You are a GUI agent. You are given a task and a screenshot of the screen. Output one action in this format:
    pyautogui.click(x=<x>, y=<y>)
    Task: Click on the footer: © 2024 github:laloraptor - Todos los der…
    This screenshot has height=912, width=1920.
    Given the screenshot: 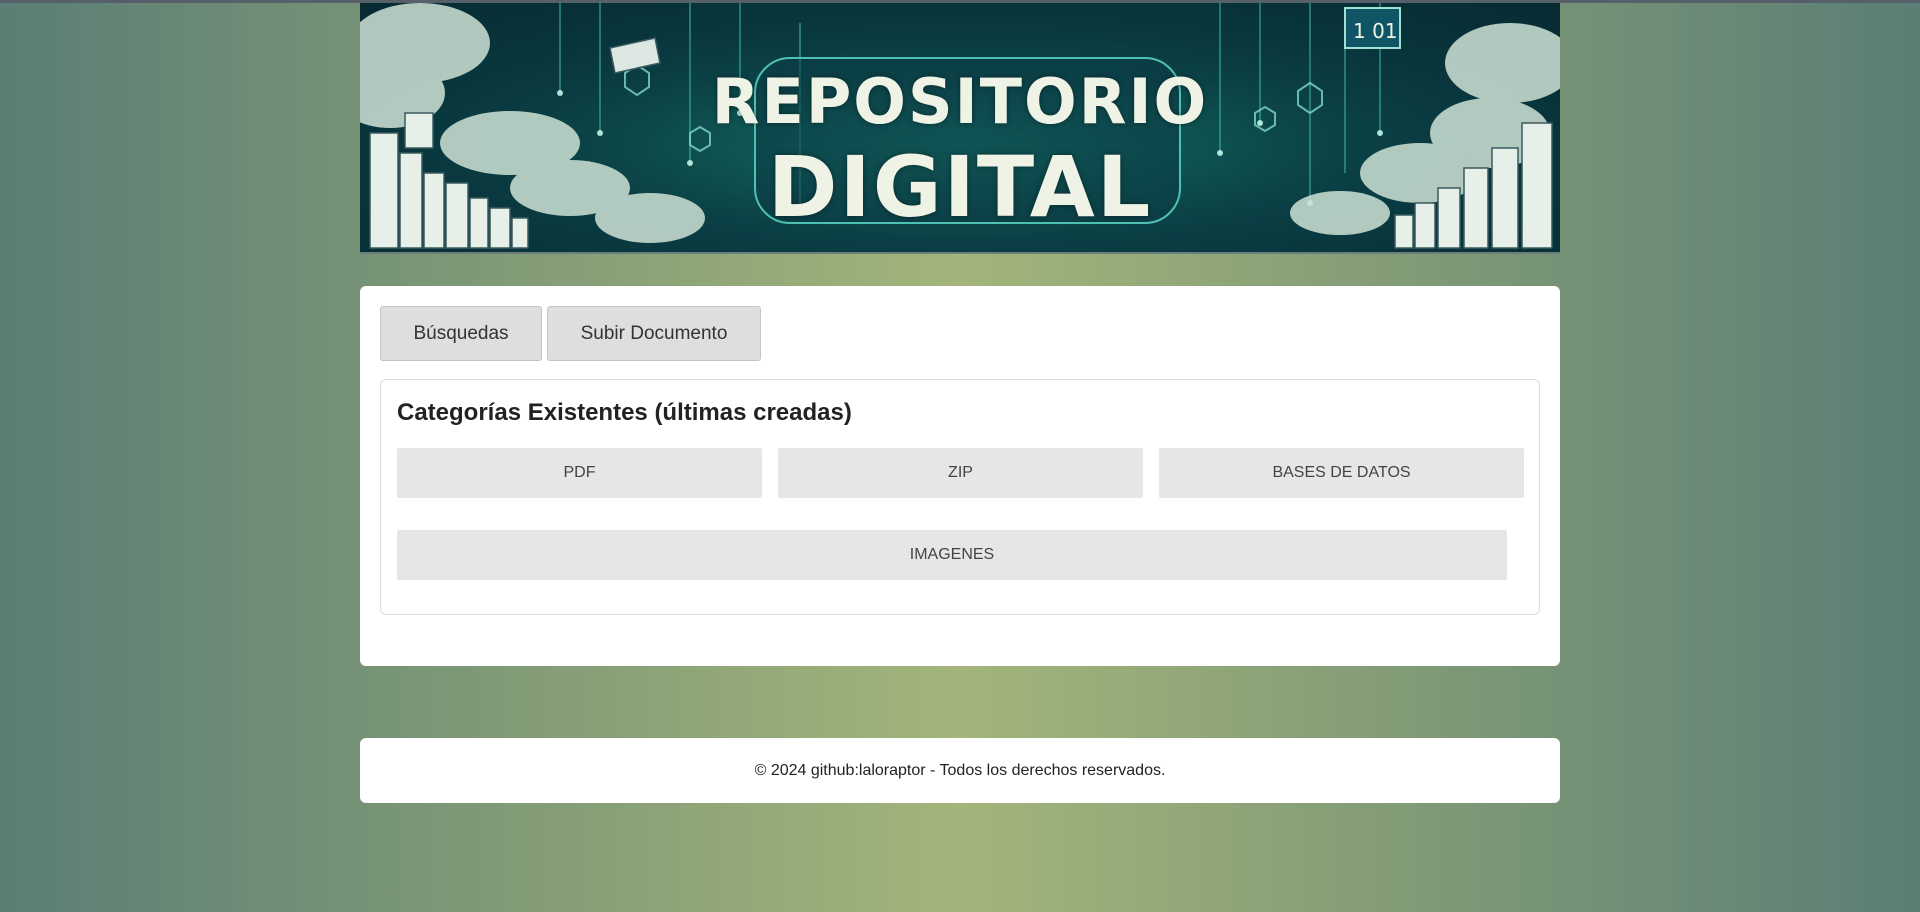 What is the action you would take?
    pyautogui.click(x=960, y=770)
    